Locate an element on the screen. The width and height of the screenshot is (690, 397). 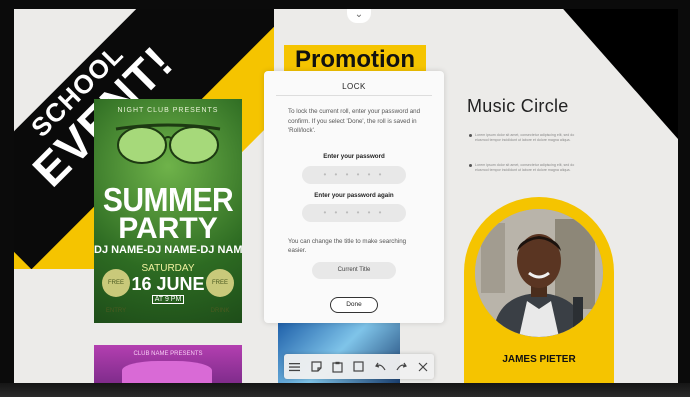
close-icon is located at coordinates (423, 367).